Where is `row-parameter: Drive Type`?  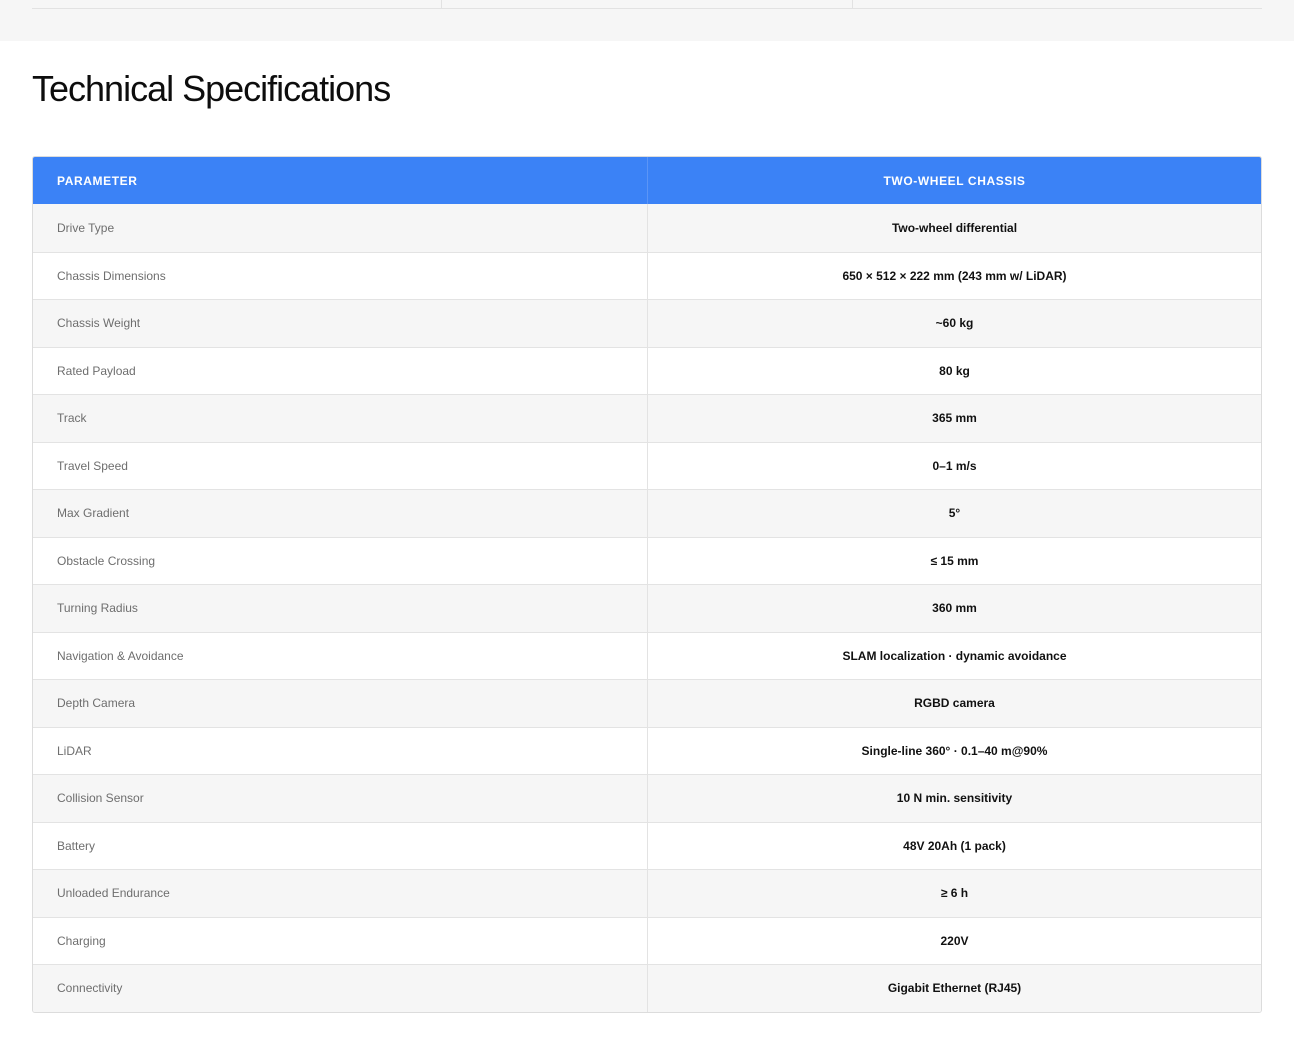 row-parameter: Drive Type is located at coordinates (340, 228).